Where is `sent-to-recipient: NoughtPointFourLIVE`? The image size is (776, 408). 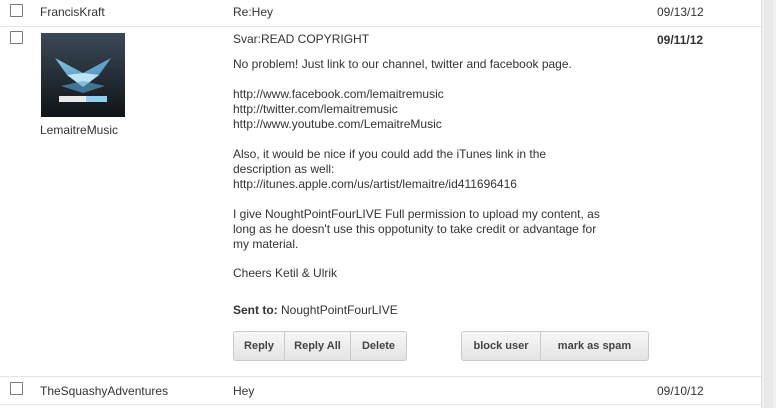 sent-to-recipient: NoughtPointFourLIVE is located at coordinates (339, 310).